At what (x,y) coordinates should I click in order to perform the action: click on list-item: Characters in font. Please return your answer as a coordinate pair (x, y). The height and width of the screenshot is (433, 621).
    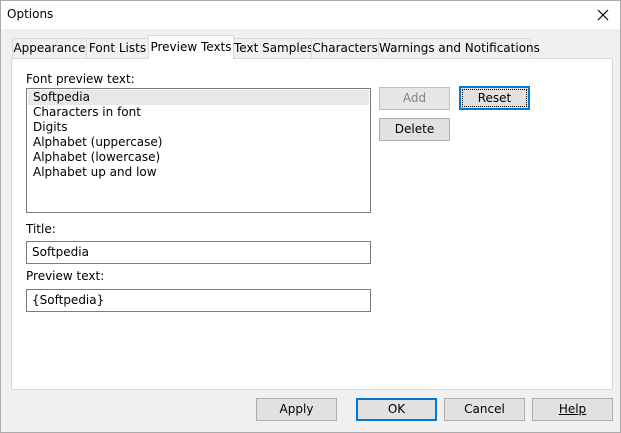
    Looking at the image, I should click on (198, 112).